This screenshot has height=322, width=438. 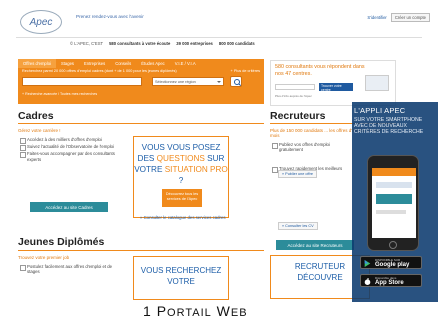 I want to click on tab-vie: V.I.E / V.I.A, so click(x=185, y=63).